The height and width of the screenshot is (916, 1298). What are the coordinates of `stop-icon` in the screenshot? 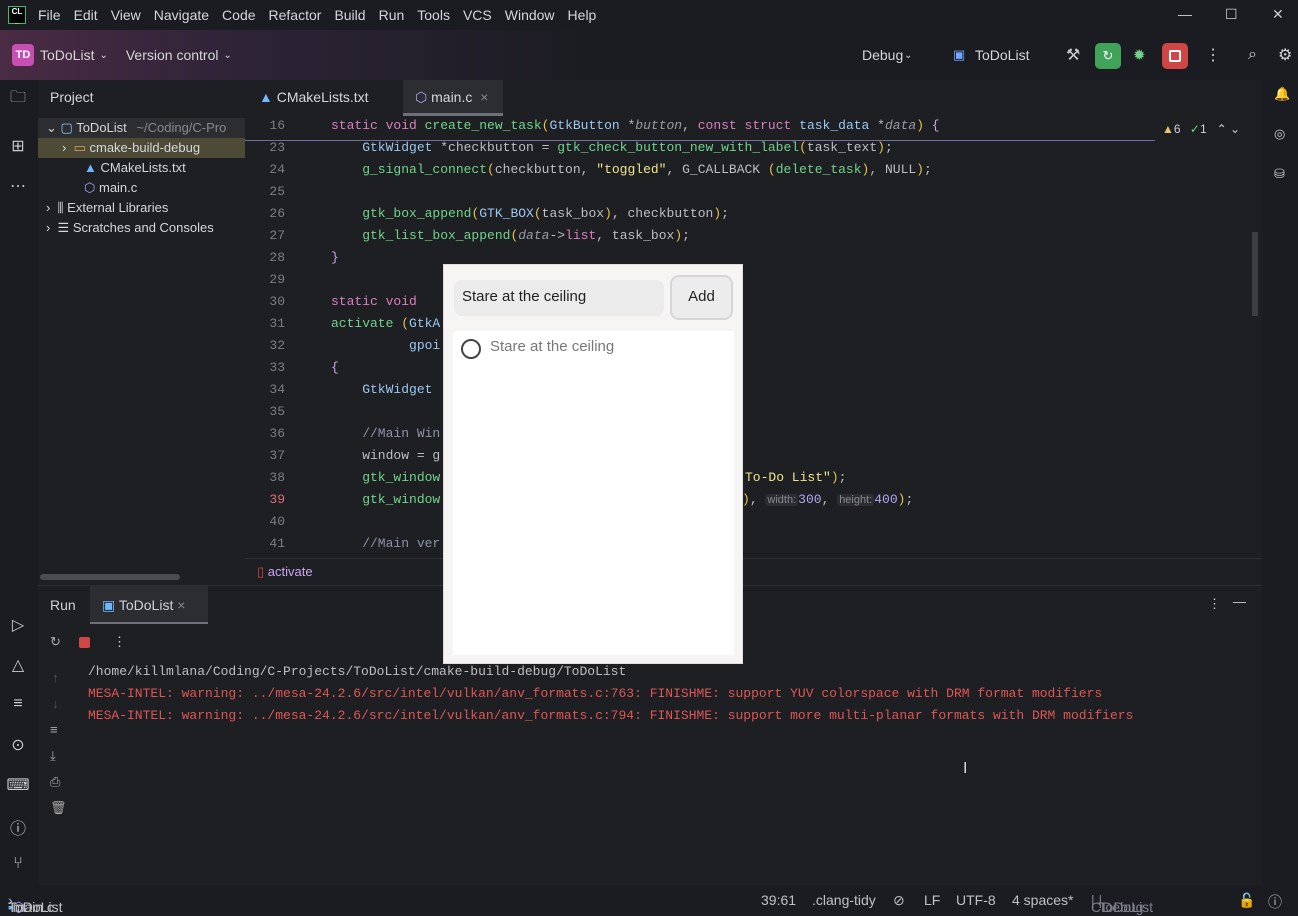 It's located at (84, 642).